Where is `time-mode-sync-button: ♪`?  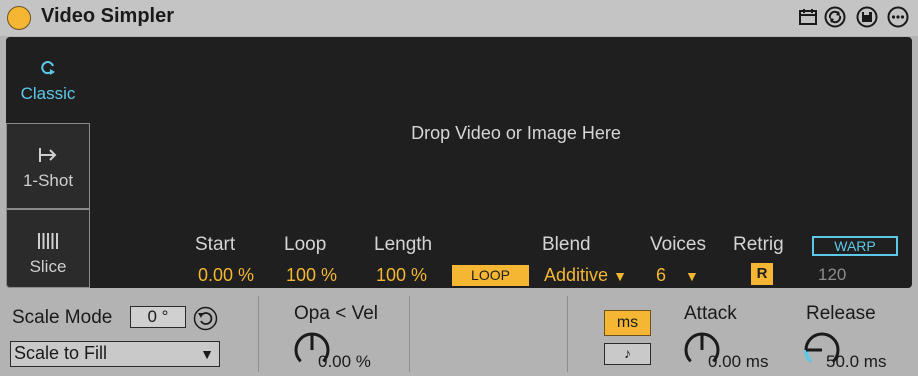 time-mode-sync-button: ♪ is located at coordinates (627, 354).